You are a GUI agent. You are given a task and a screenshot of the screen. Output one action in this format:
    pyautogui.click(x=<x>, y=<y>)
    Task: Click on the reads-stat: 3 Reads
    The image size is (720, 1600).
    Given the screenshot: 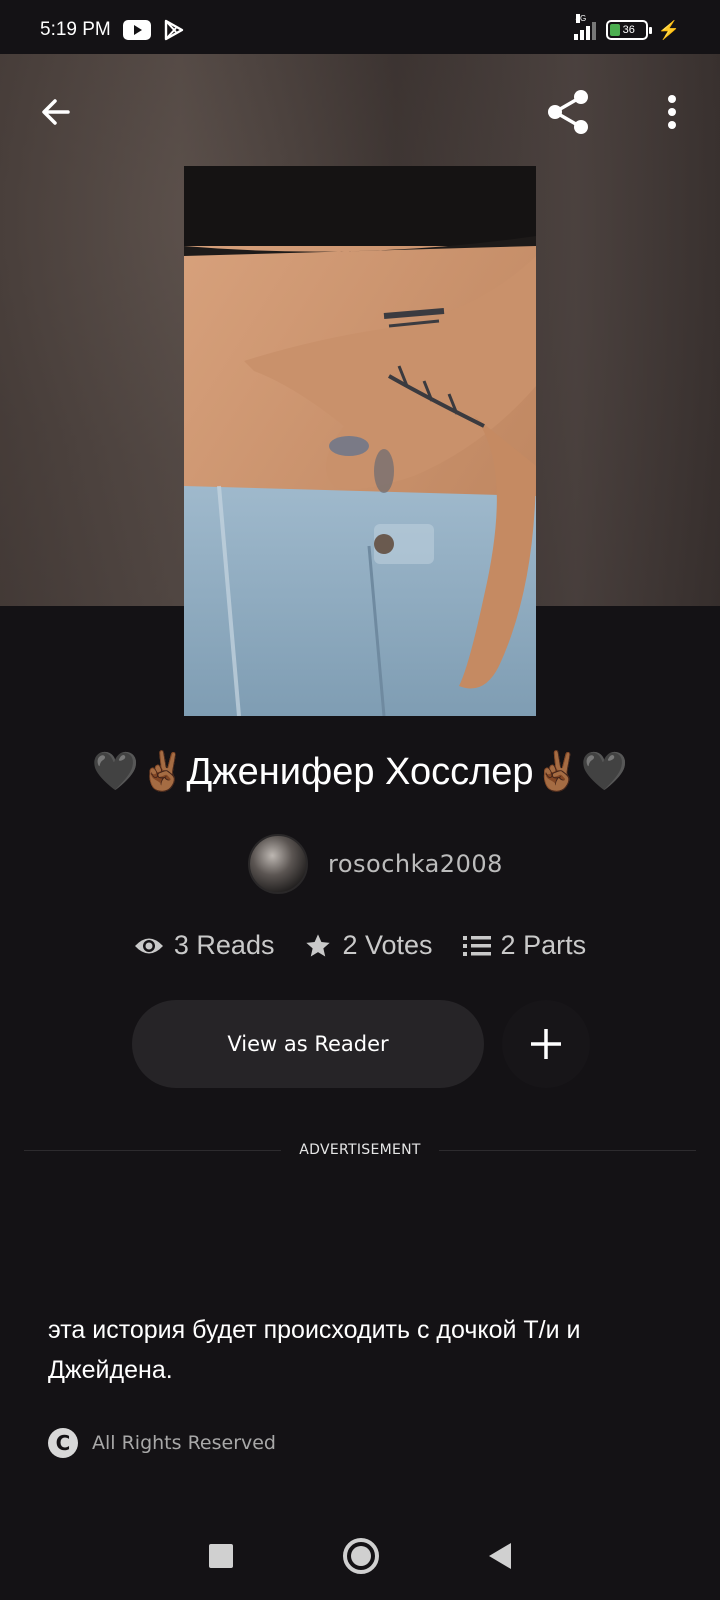 What is the action you would take?
    pyautogui.click(x=204, y=945)
    